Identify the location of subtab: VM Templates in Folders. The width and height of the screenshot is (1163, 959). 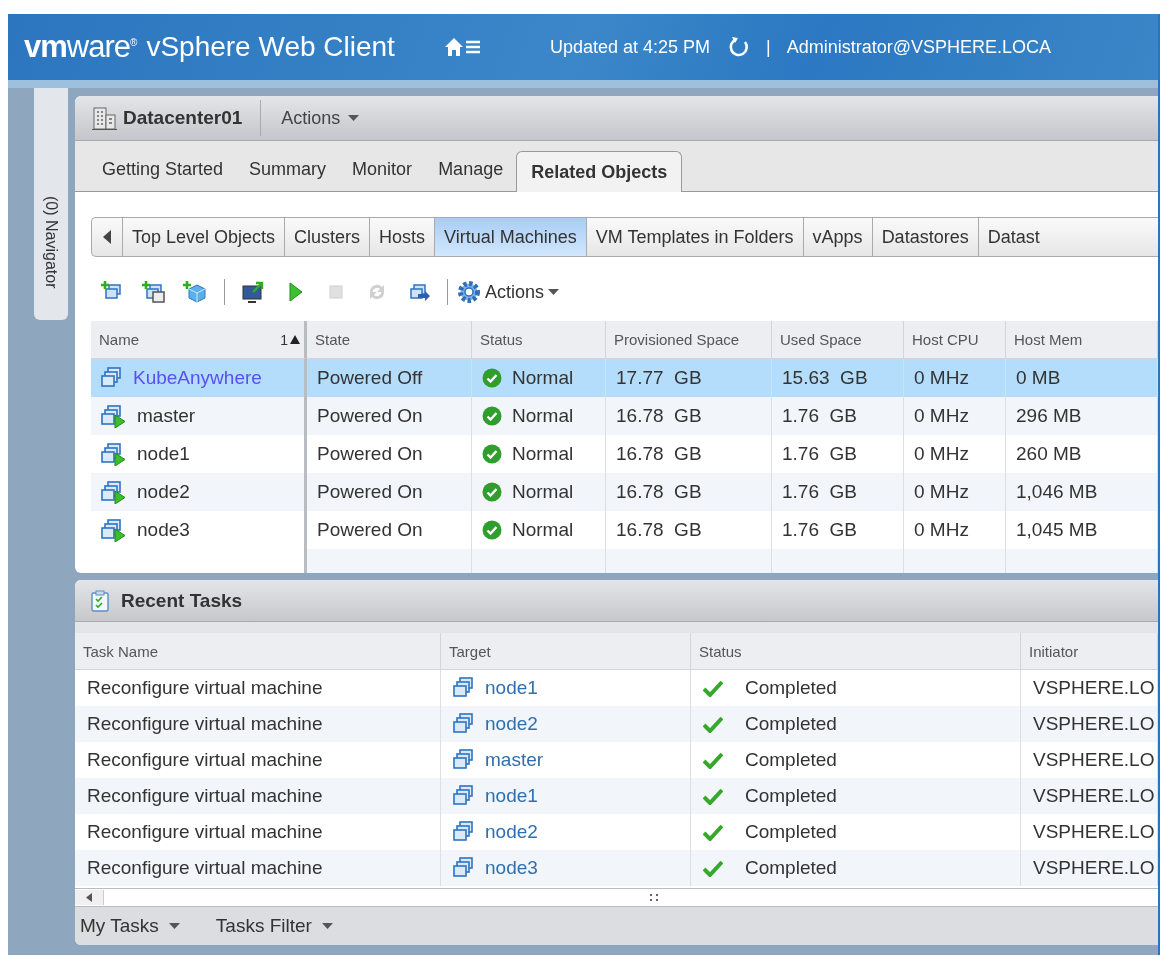
(695, 237).